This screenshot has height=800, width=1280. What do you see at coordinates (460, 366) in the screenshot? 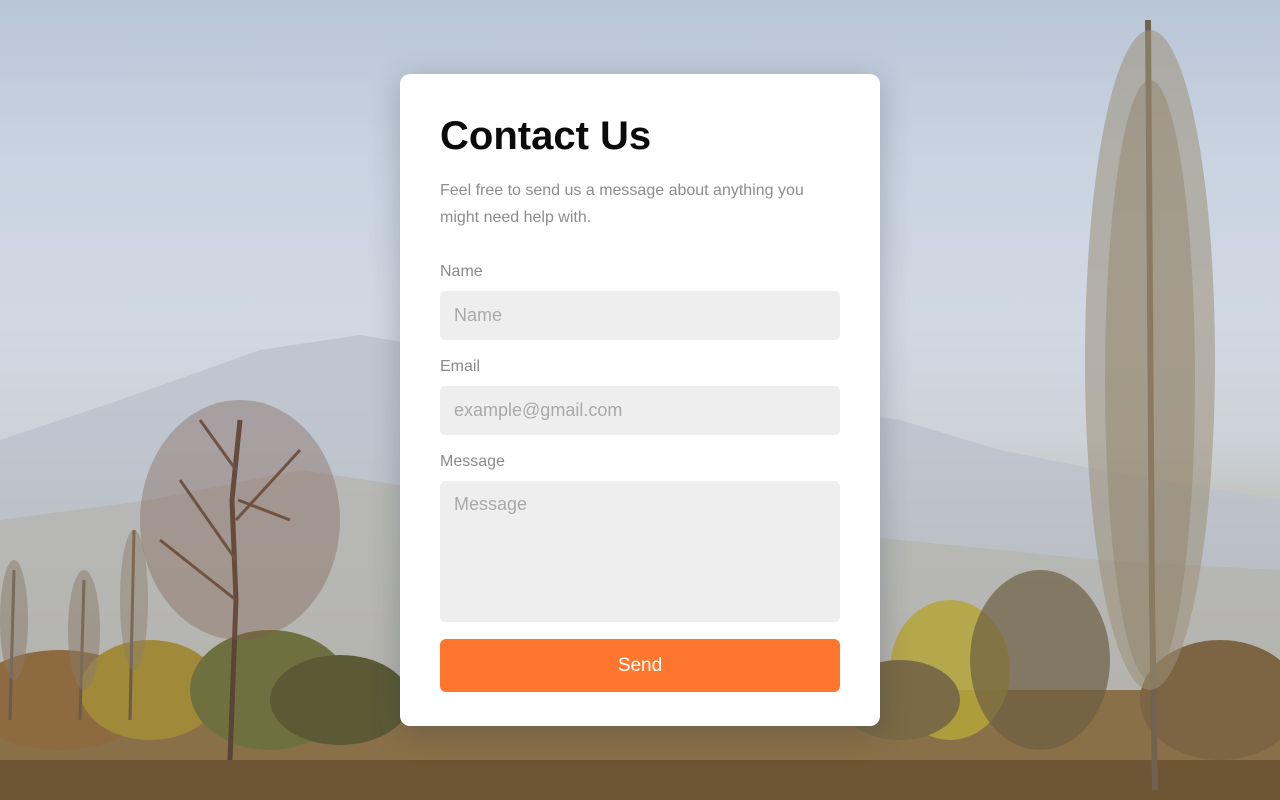
I see `email-label: Email` at bounding box center [460, 366].